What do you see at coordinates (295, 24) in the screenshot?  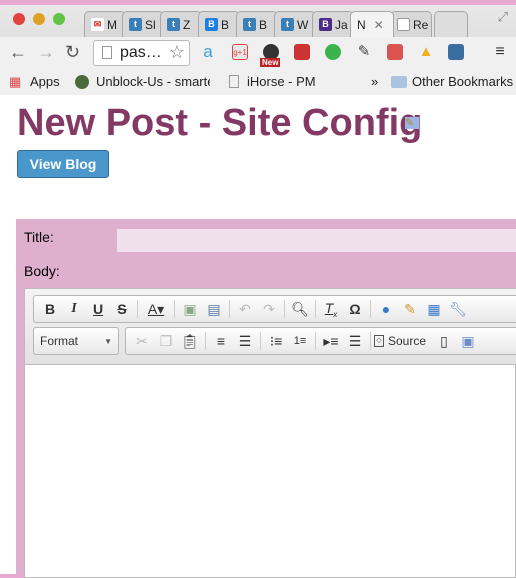 I see `tab: tW` at bounding box center [295, 24].